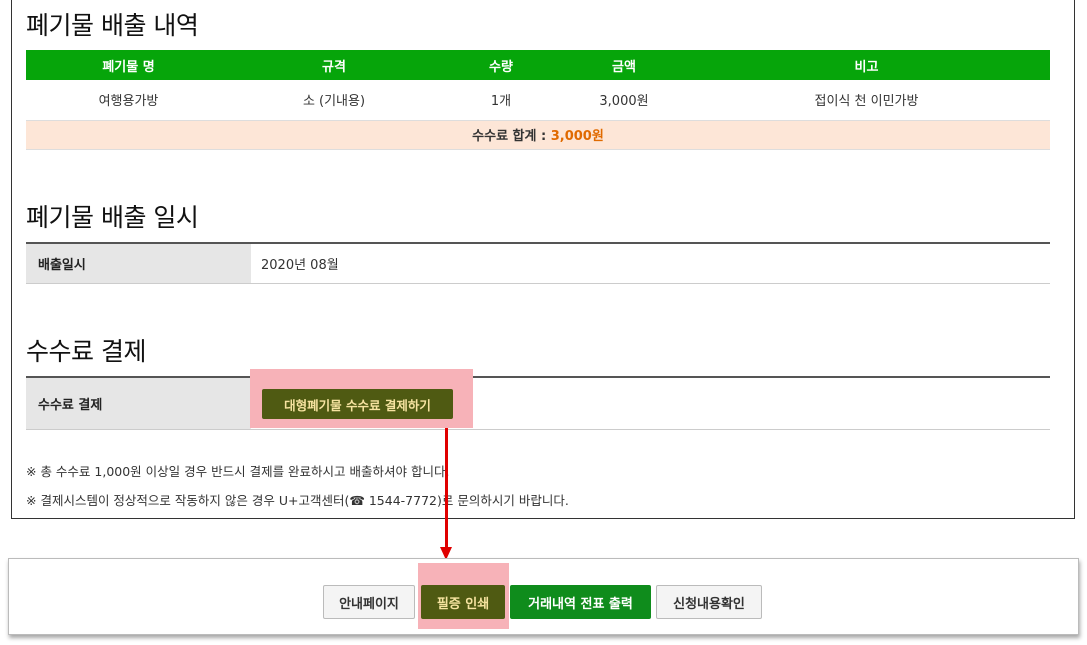  Describe the element at coordinates (138, 263) in the screenshot. I see `emission-date-label: 배출일시` at that location.